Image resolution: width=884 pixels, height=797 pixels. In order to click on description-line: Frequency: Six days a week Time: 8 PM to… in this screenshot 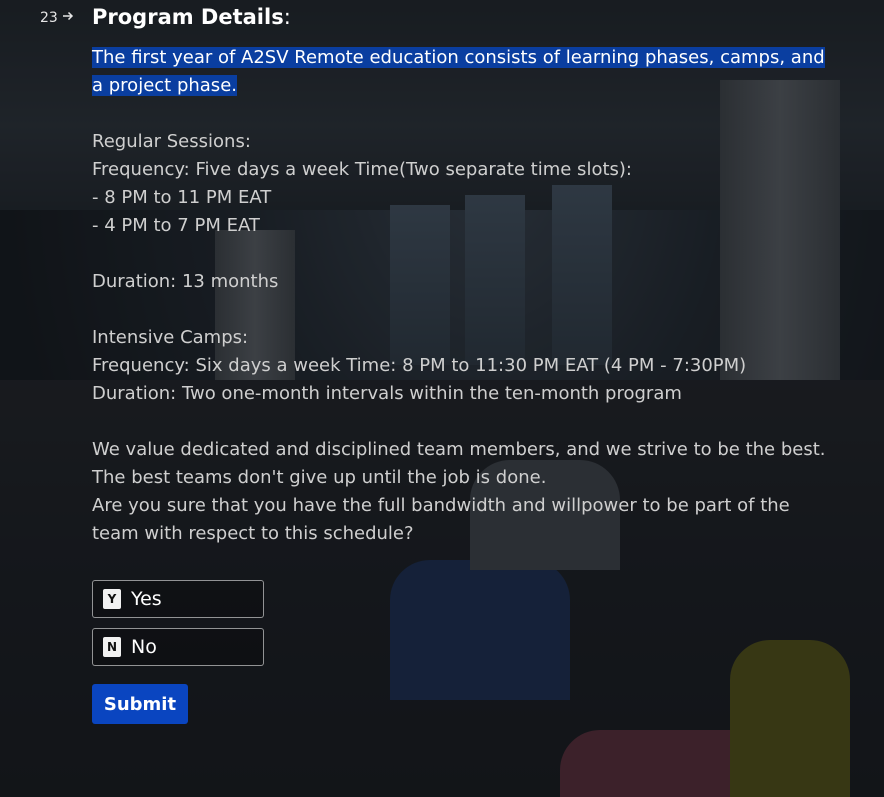, I will do `click(419, 365)`.